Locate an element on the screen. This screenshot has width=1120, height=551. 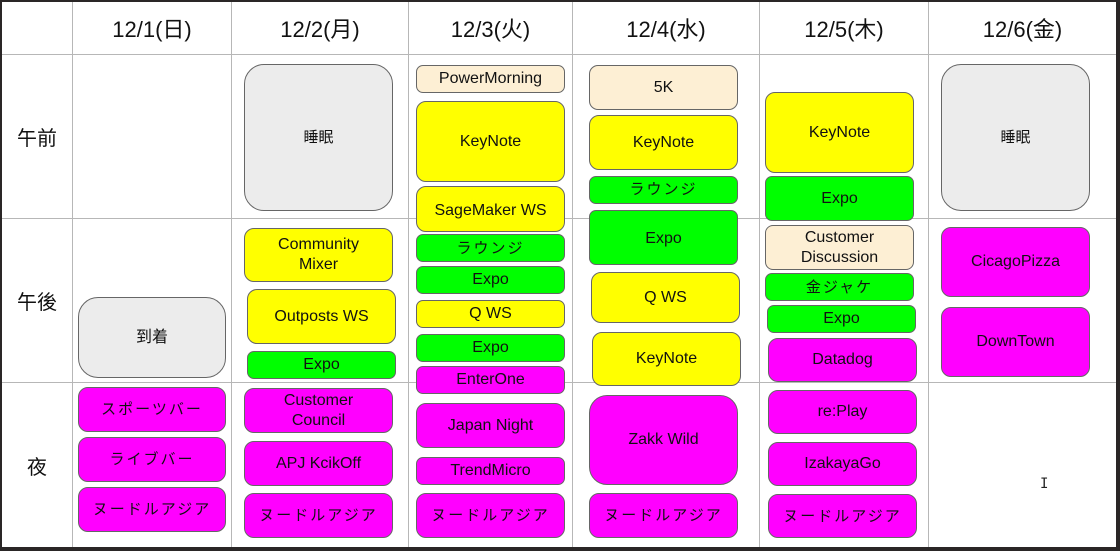
row-label-morning: 午前 is located at coordinates (37, 138).